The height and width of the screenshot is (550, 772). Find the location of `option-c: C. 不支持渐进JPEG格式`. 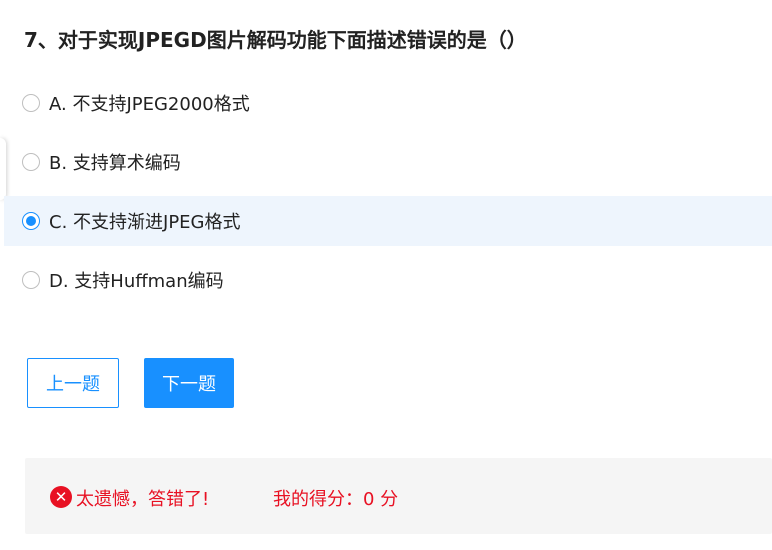

option-c: C. 不支持渐进JPEG格式 is located at coordinates (388, 221).